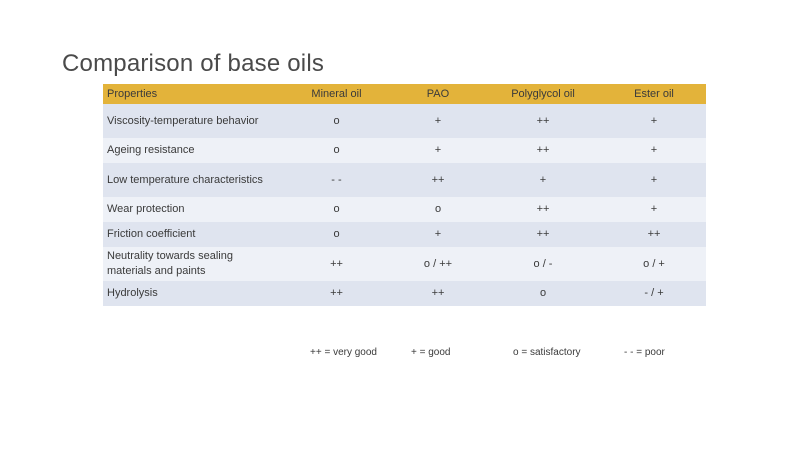 The image size is (800, 450). What do you see at coordinates (431, 352) in the screenshot?
I see `legend-good: + = good` at bounding box center [431, 352].